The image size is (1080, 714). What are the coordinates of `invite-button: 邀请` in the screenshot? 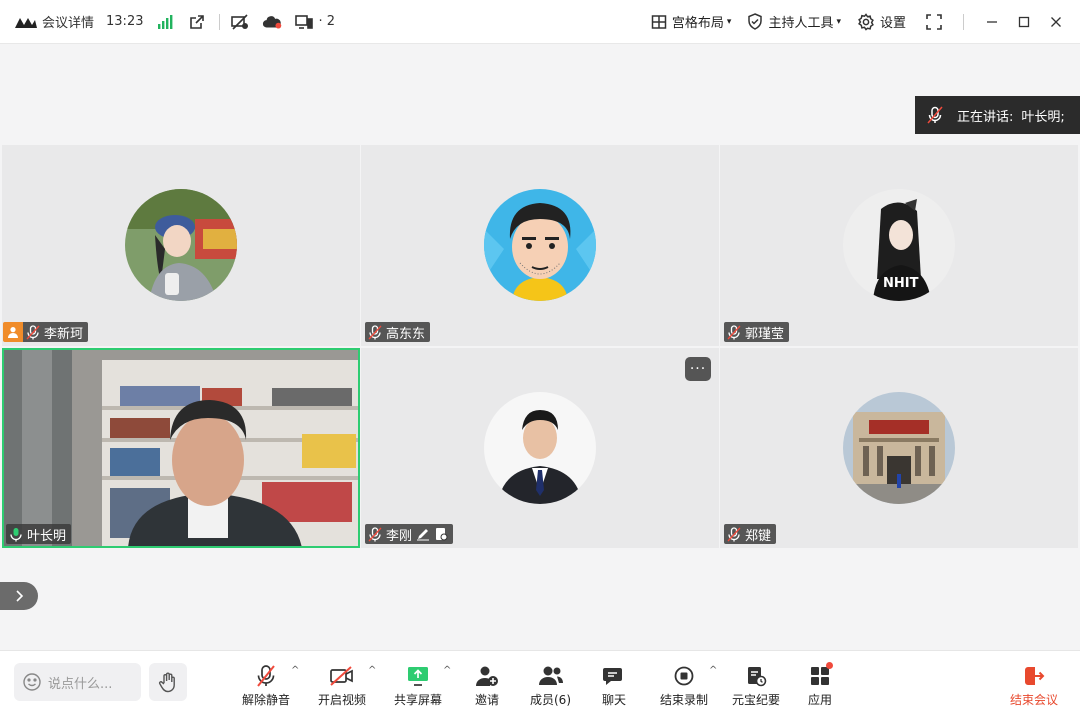 It's located at (487, 685).